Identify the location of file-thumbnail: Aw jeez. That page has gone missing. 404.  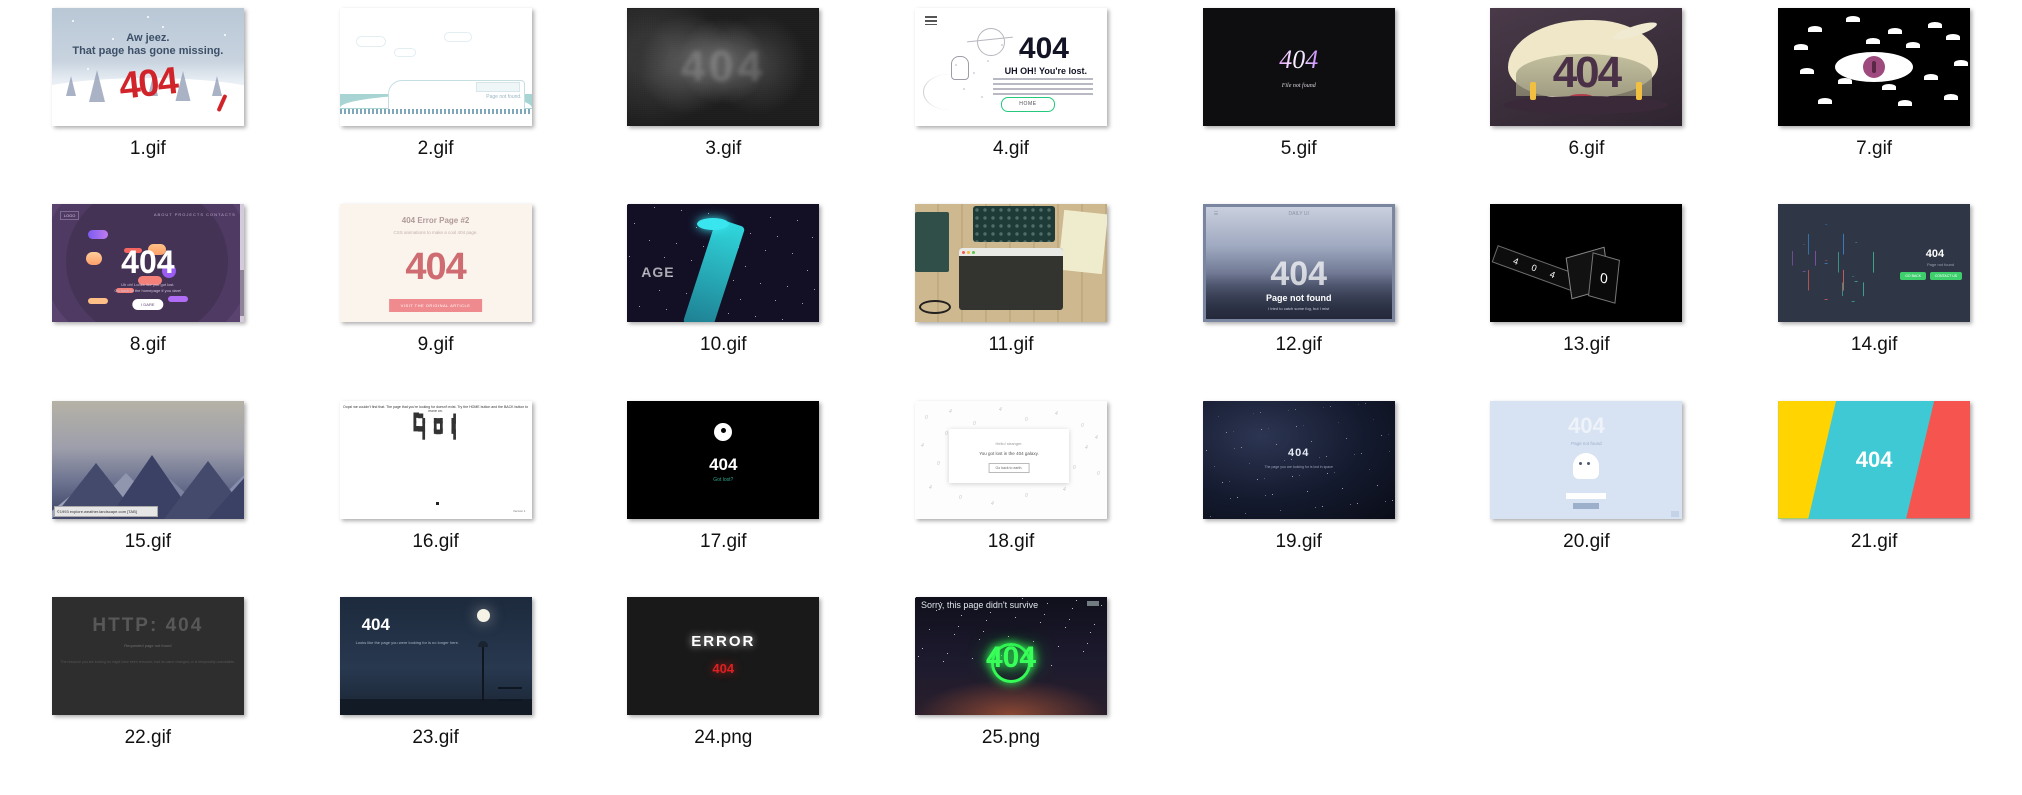
(147, 67).